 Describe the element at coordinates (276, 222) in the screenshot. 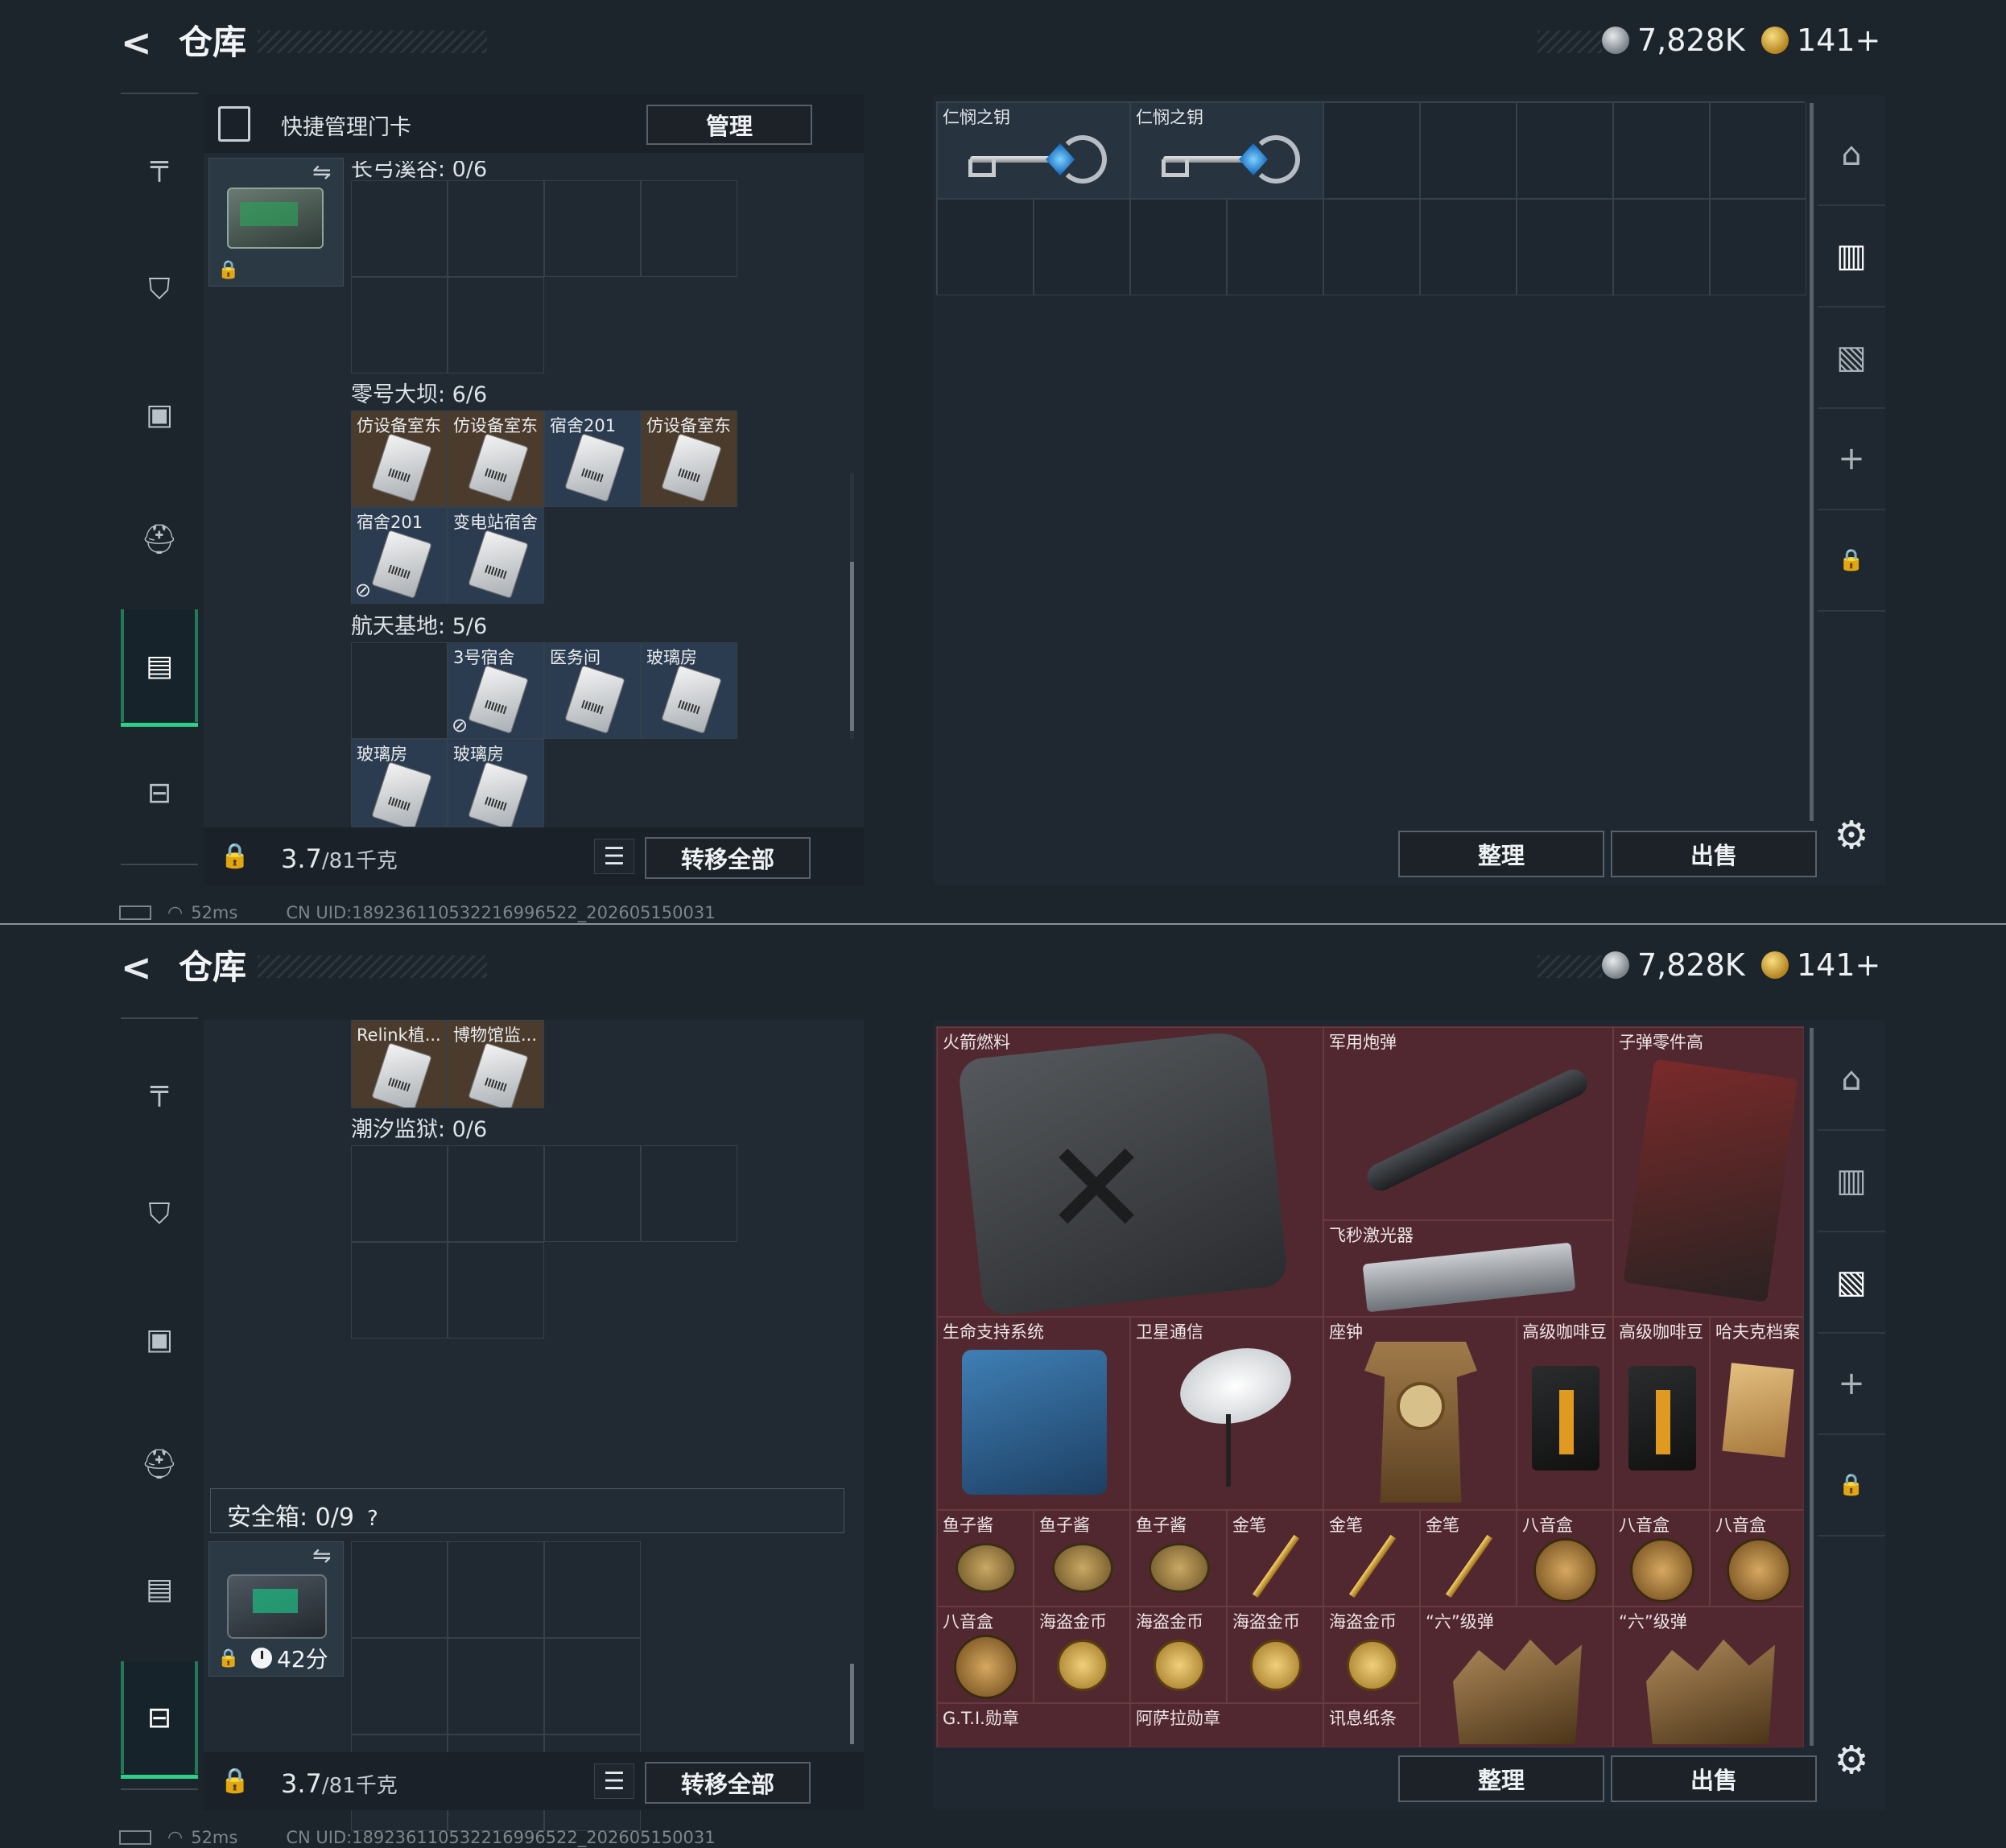

I see `keycard-case-slot: ⇋ 🔒` at that location.